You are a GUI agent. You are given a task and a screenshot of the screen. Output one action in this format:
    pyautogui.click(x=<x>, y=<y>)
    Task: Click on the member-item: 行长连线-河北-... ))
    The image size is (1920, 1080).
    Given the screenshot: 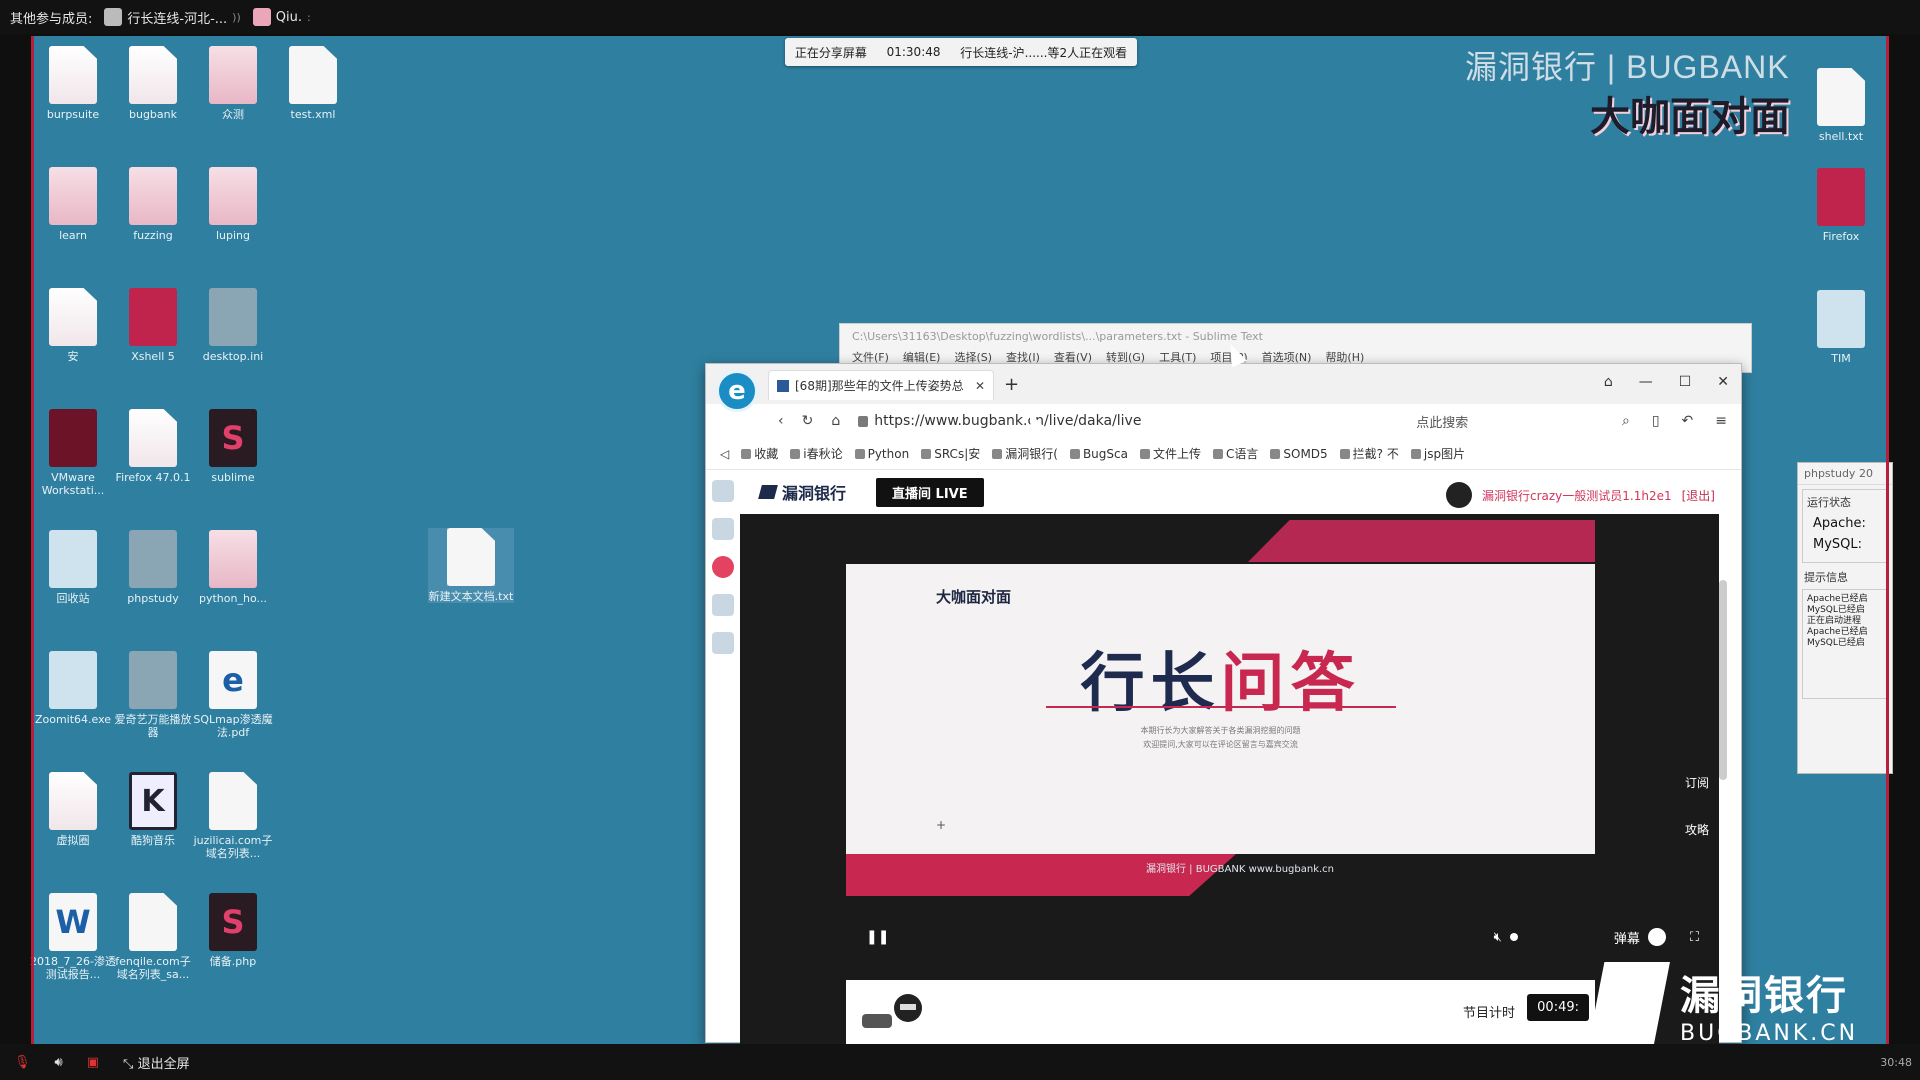 What is the action you would take?
    pyautogui.click(x=172, y=17)
    